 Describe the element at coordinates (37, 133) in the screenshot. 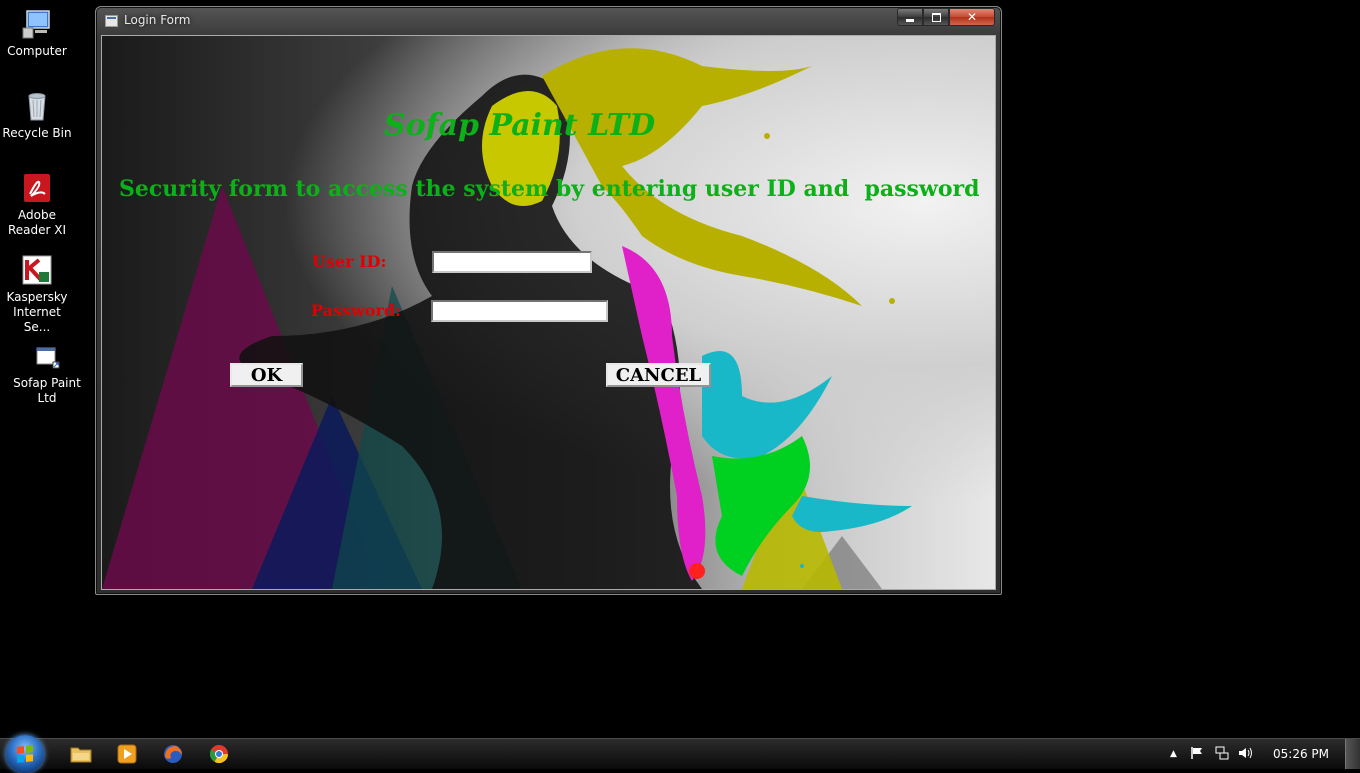

I see `desktop-icon-label: Recycle Bin` at that location.